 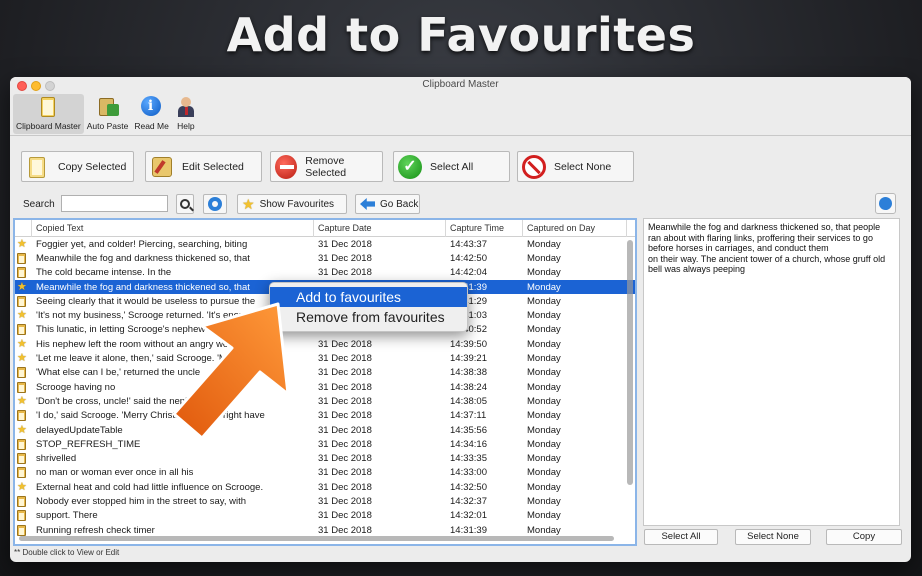 I want to click on cell-capture-time: 14:38:05, so click(x=468, y=401).